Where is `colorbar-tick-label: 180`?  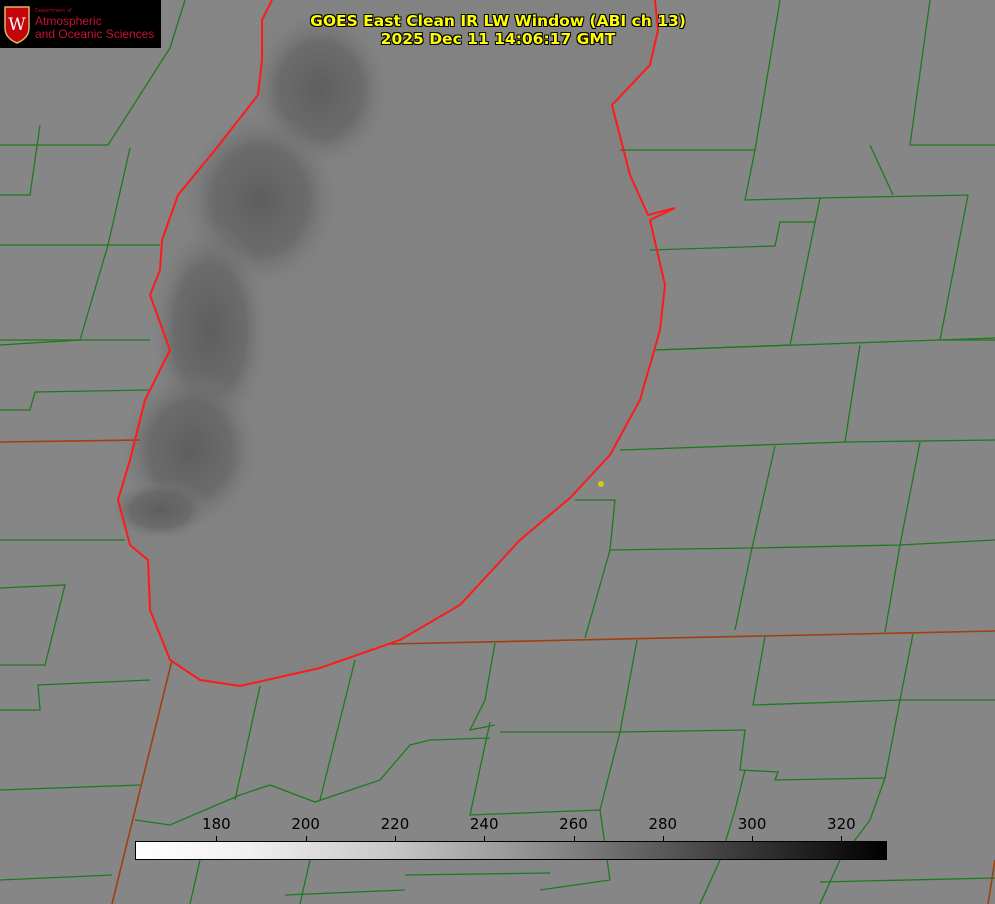 colorbar-tick-label: 180 is located at coordinates (216, 824).